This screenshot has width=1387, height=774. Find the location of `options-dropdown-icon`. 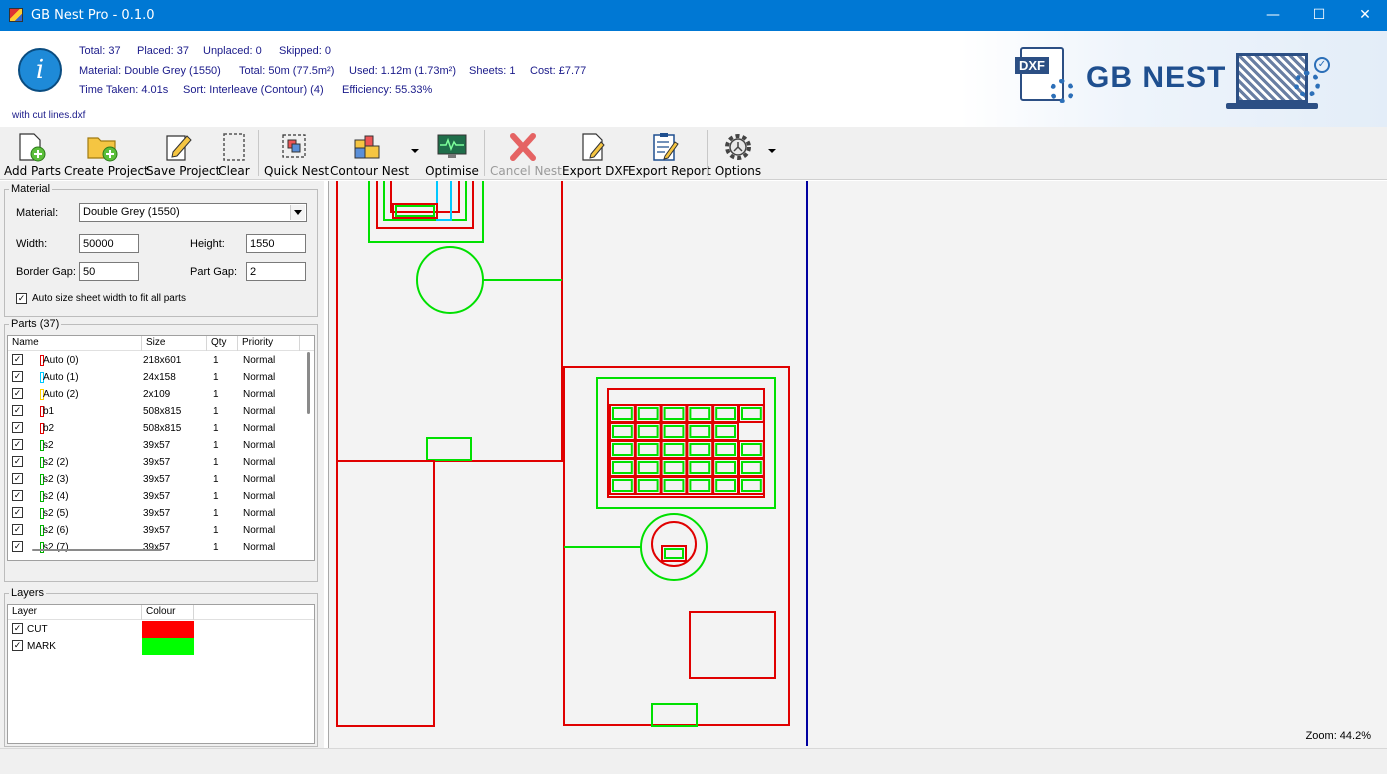

options-dropdown-icon is located at coordinates (772, 151).